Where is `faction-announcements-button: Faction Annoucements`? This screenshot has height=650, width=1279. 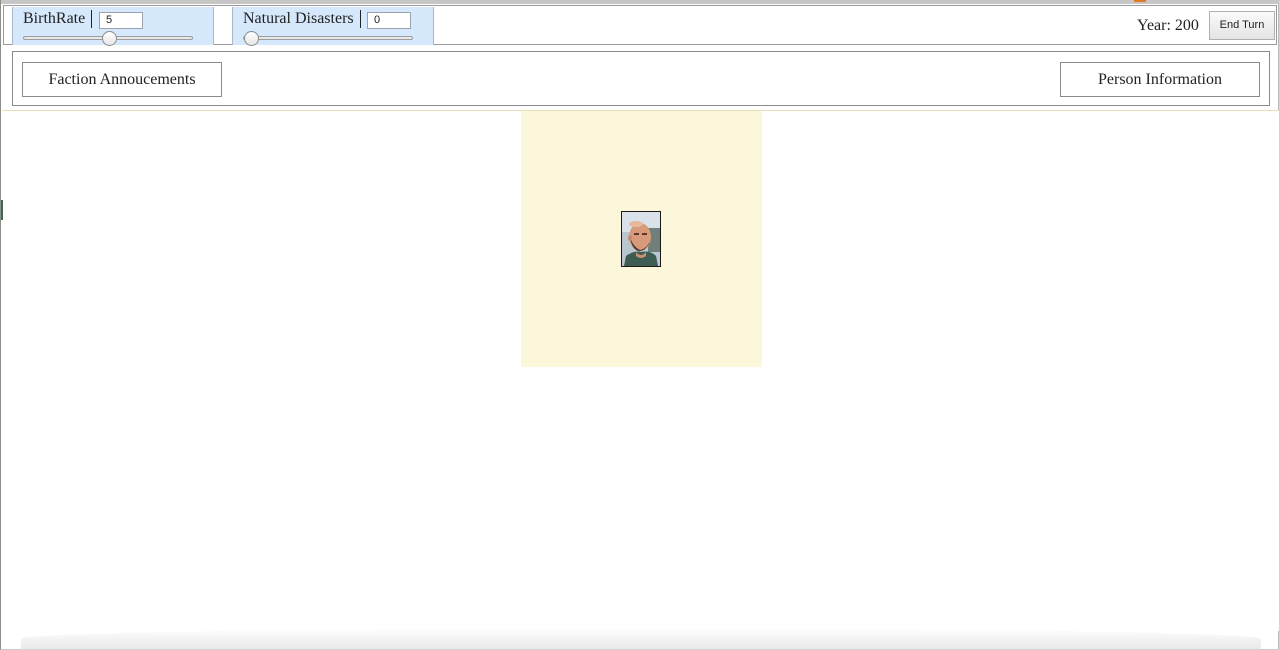 faction-announcements-button: Faction Annoucements is located at coordinates (122, 79).